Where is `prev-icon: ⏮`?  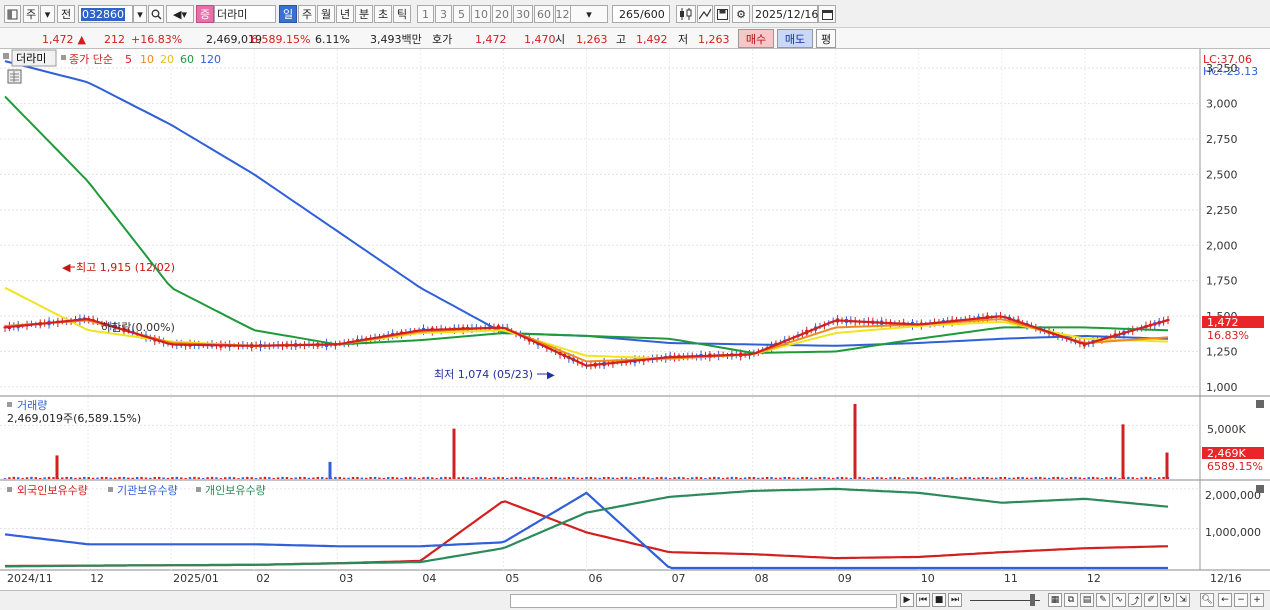 prev-icon: ⏮ is located at coordinates (923, 600).